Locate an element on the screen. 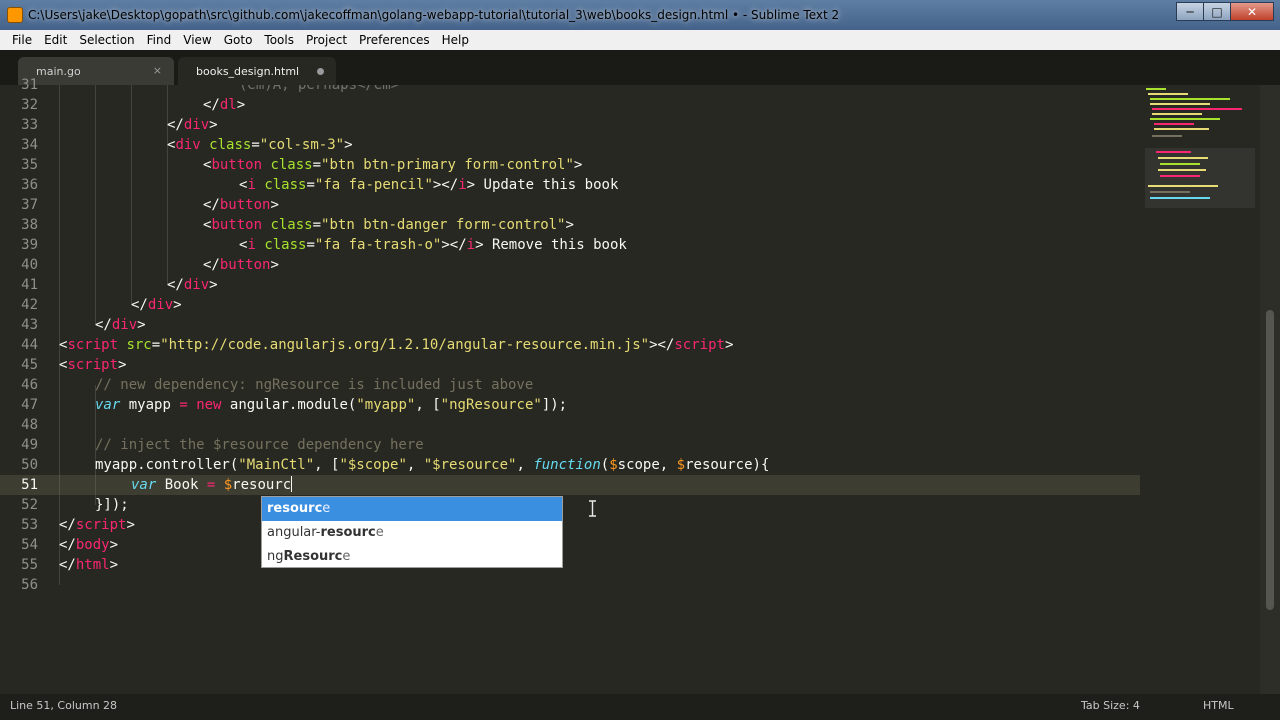 This screenshot has width=1280, height=720. attr-name: src is located at coordinates (139, 345).